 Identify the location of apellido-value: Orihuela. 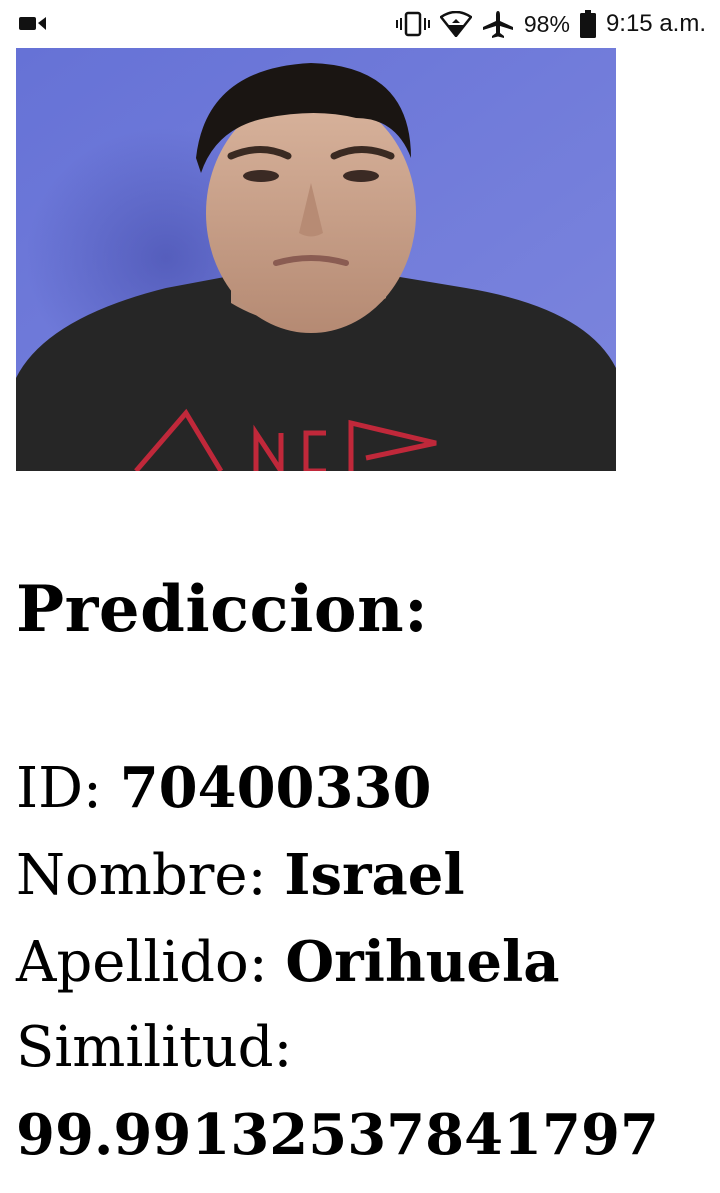
(422, 962).